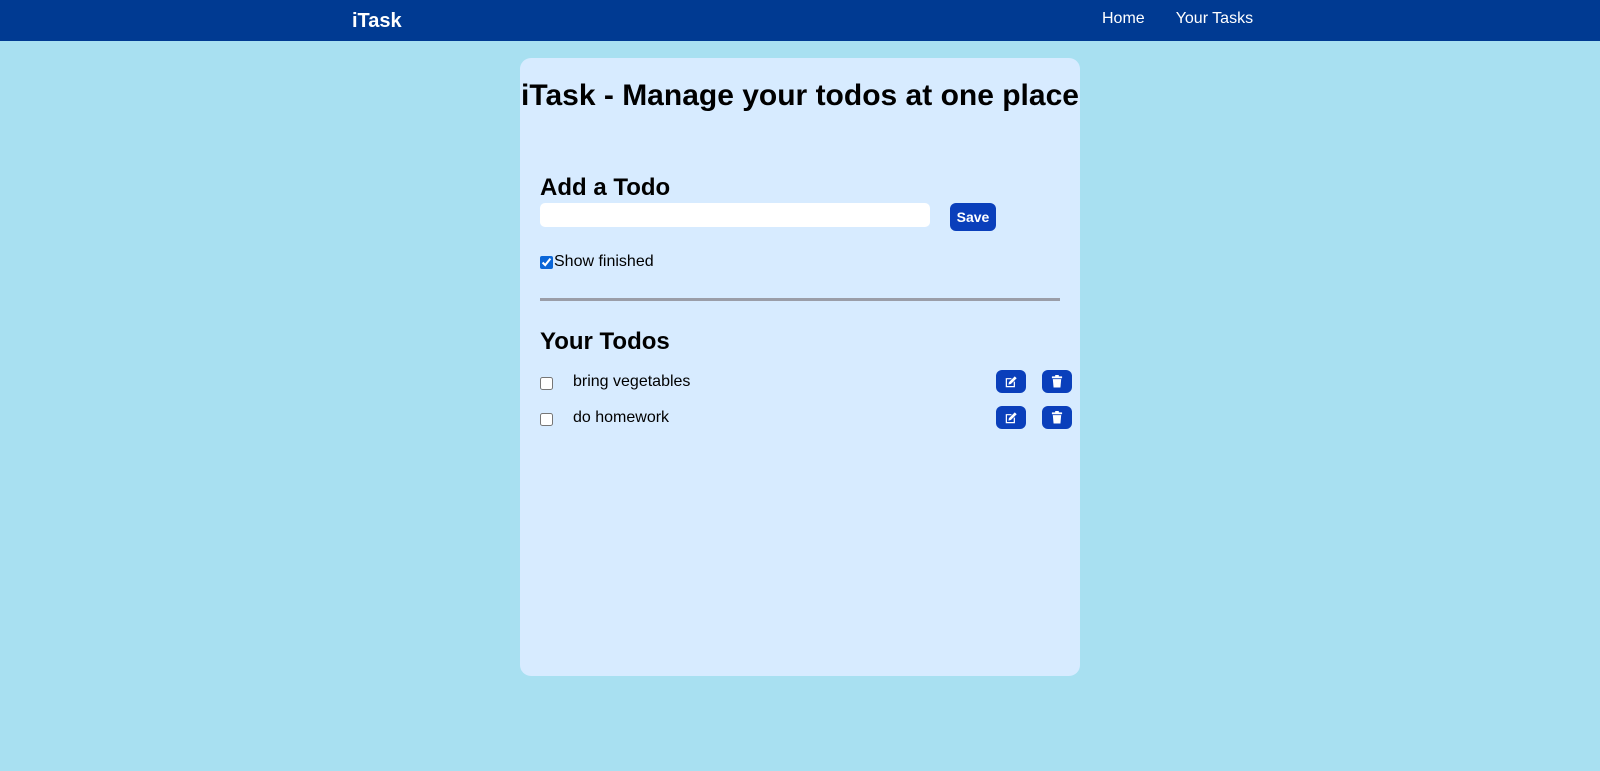 The width and height of the screenshot is (1600, 771). Describe the element at coordinates (632, 381) in the screenshot. I see `todo-text: bring vegetables` at that location.